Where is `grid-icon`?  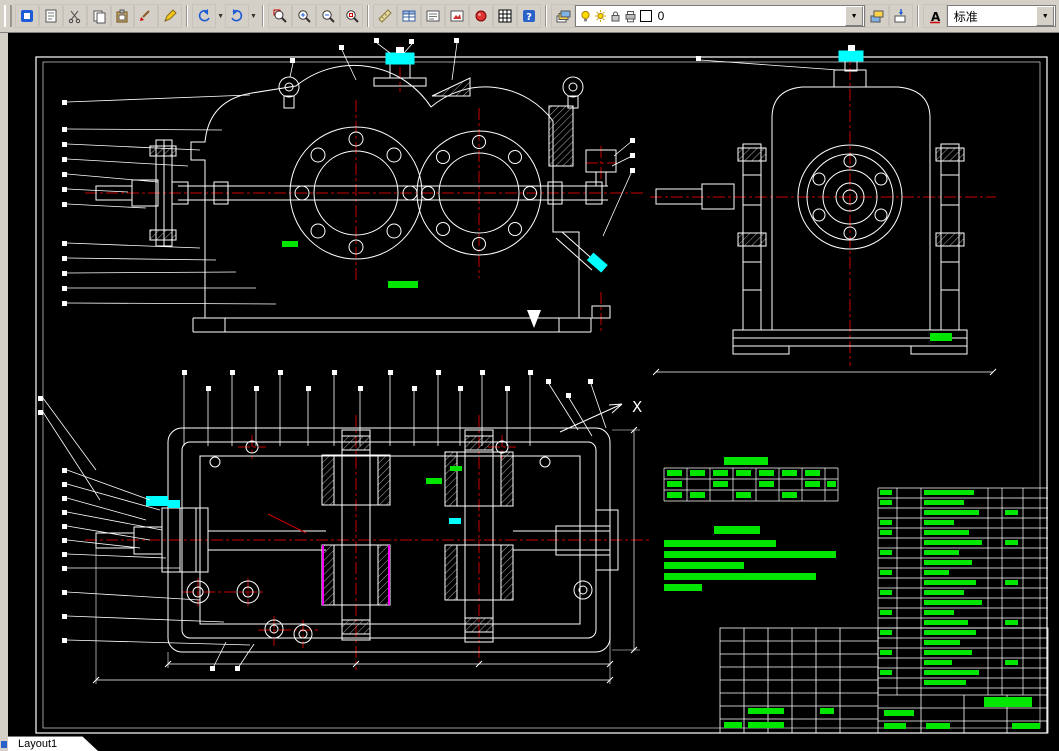
grid-icon is located at coordinates (504, 16).